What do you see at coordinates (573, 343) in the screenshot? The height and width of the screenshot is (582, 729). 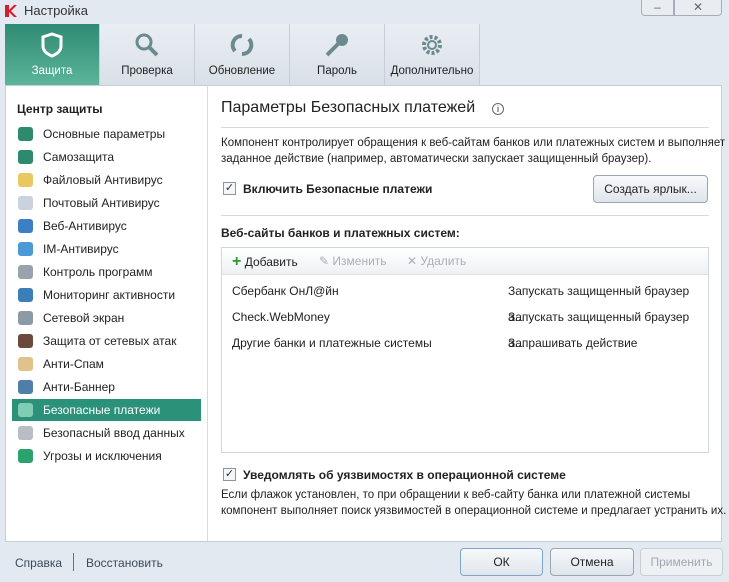 I see `site-action: Запрашивать действие` at bounding box center [573, 343].